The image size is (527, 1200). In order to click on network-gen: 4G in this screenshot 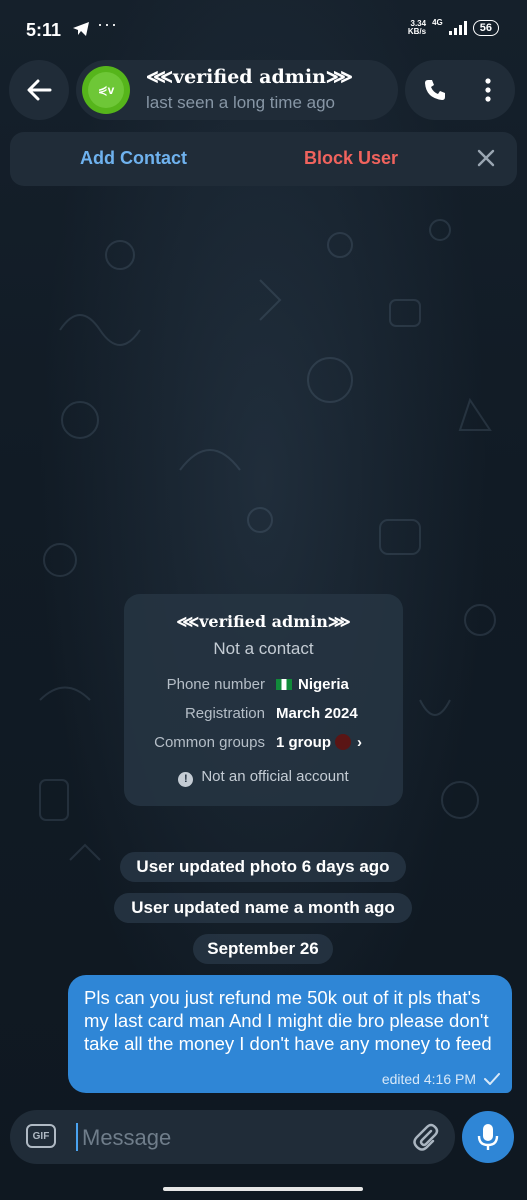, I will do `click(437, 22)`.